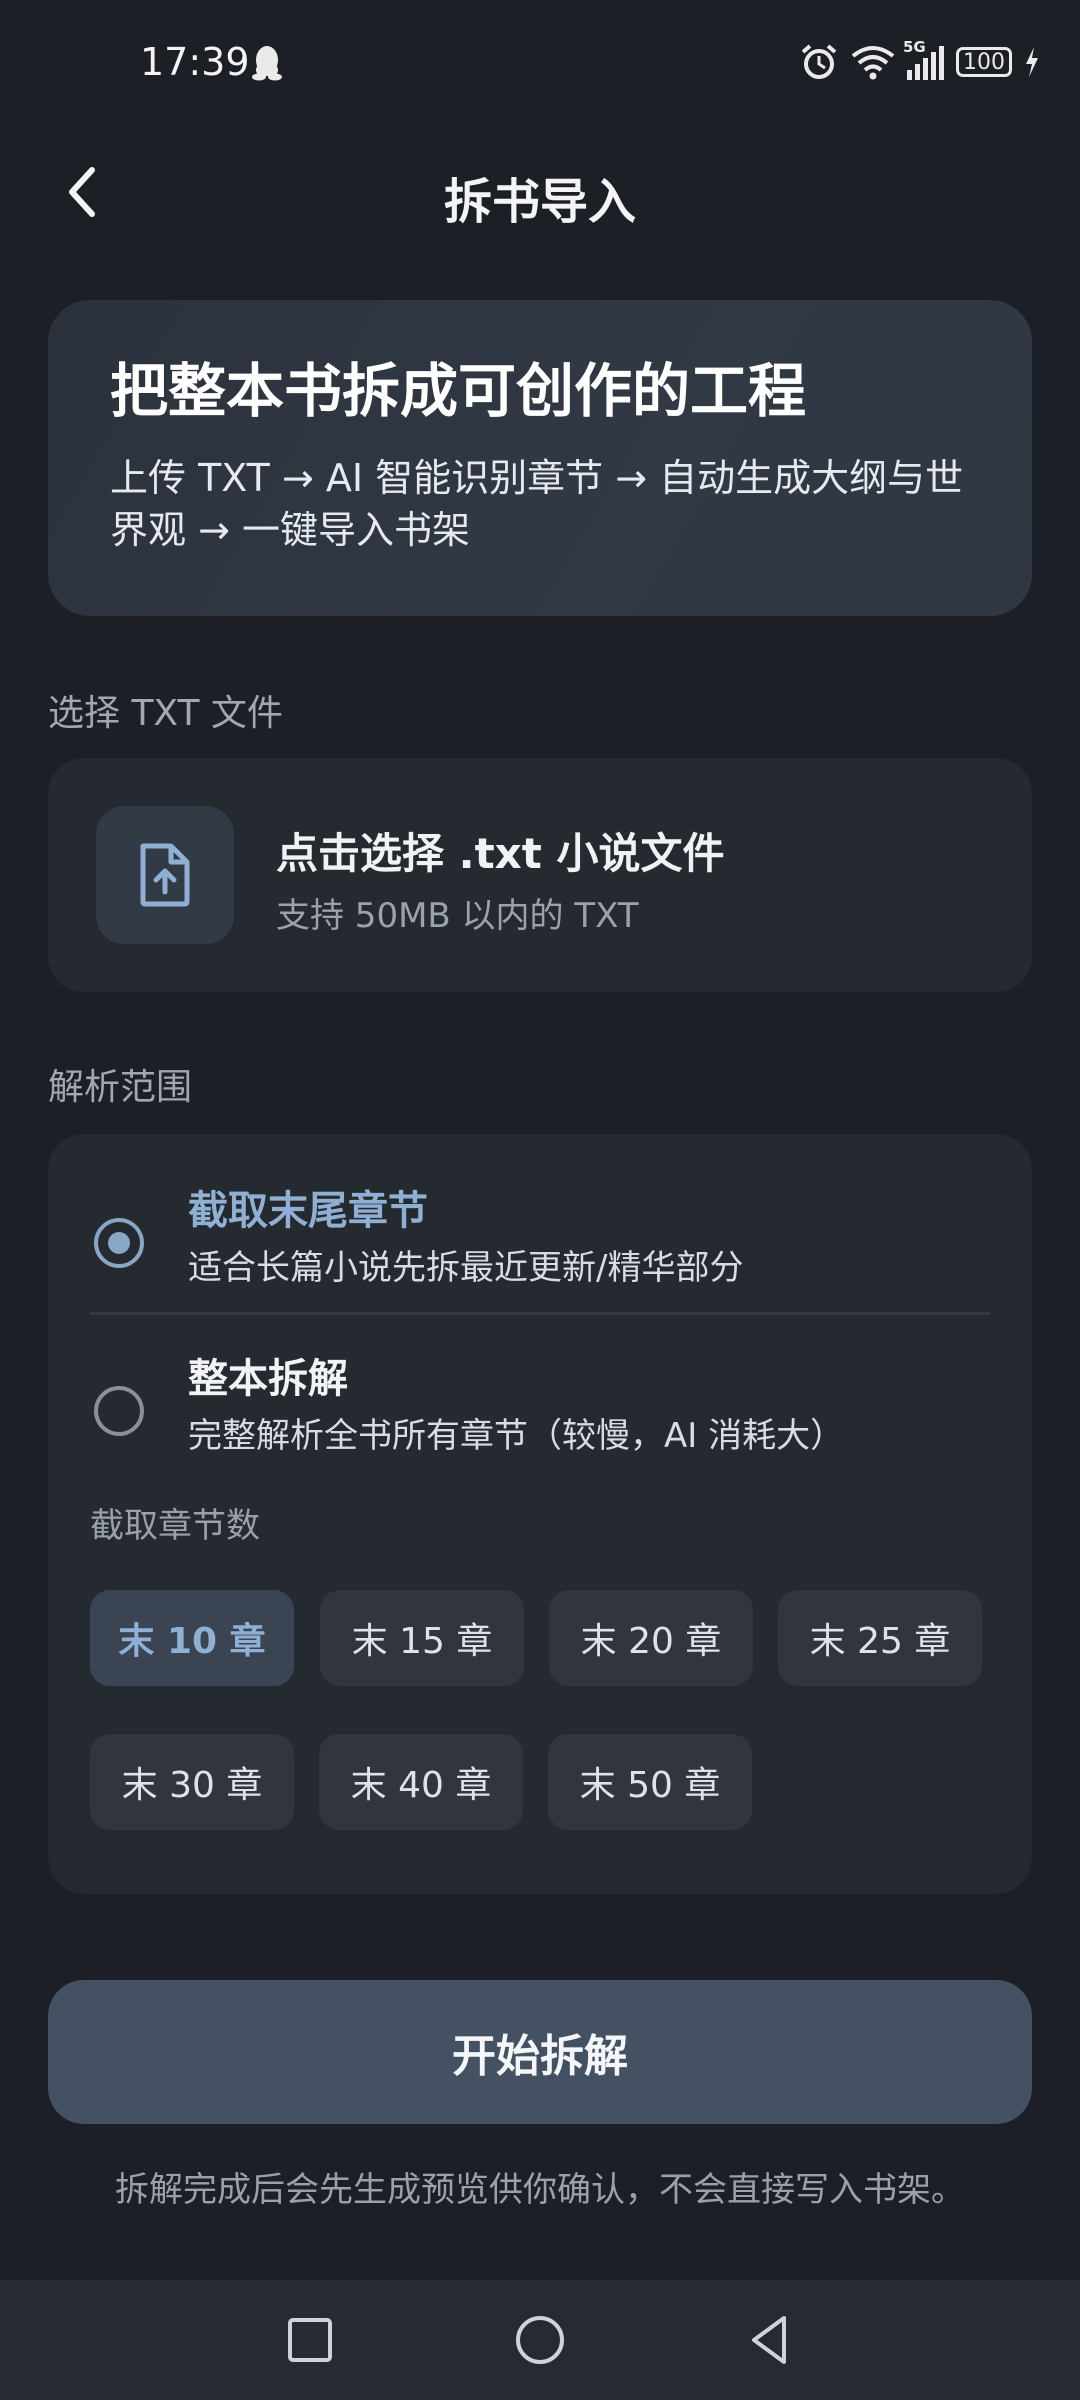 This screenshot has width=1080, height=2400. What do you see at coordinates (540, 65) in the screenshot?
I see `status-bar: 17:39 5G 100` at bounding box center [540, 65].